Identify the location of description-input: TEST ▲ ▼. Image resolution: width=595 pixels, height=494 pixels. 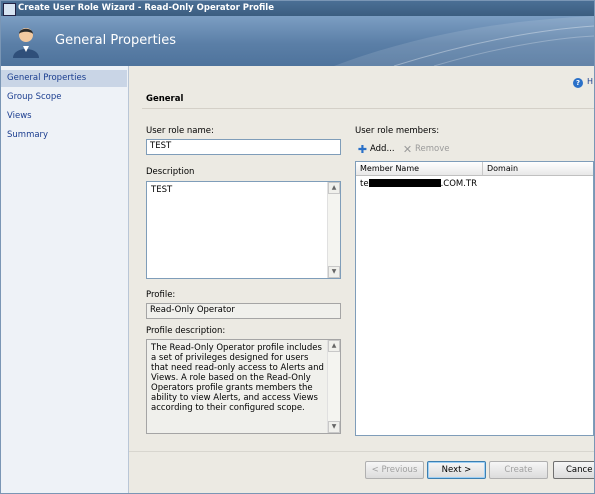
(243, 230).